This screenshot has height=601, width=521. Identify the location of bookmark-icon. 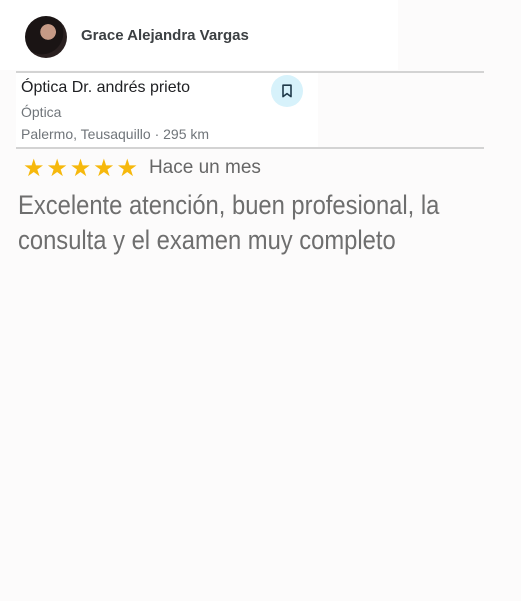
(287, 91).